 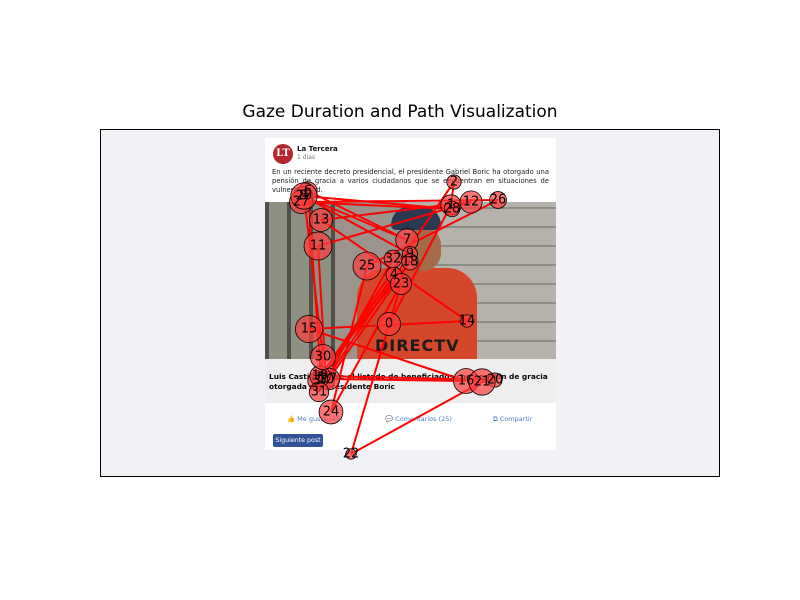 What do you see at coordinates (319, 392) in the screenshot?
I see `fixation-label: 31` at bounding box center [319, 392].